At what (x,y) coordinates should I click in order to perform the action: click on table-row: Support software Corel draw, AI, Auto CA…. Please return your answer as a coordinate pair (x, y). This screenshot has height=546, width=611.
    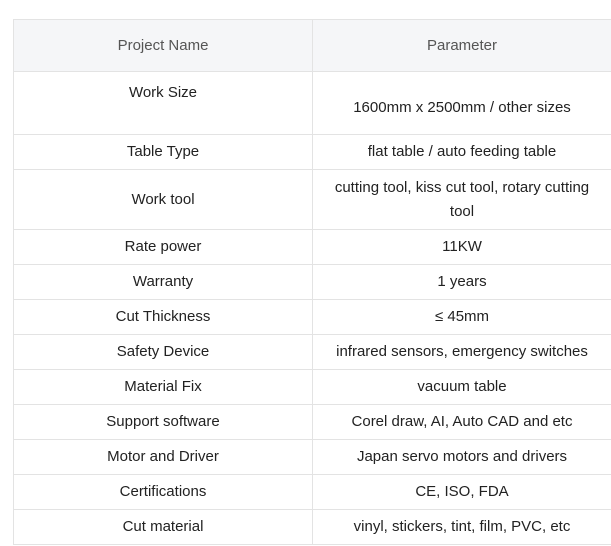
    Looking at the image, I should click on (312, 422).